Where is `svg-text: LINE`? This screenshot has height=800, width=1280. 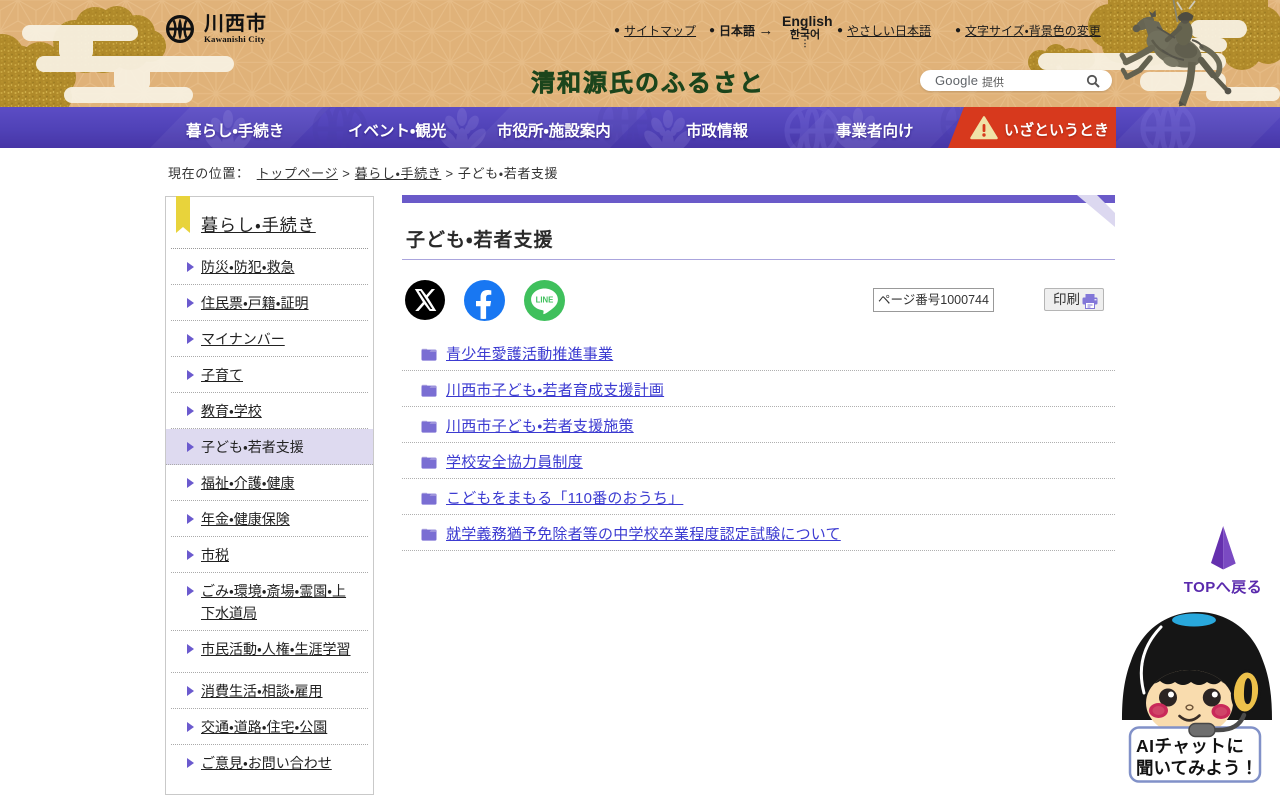 svg-text: LINE is located at coordinates (545, 299).